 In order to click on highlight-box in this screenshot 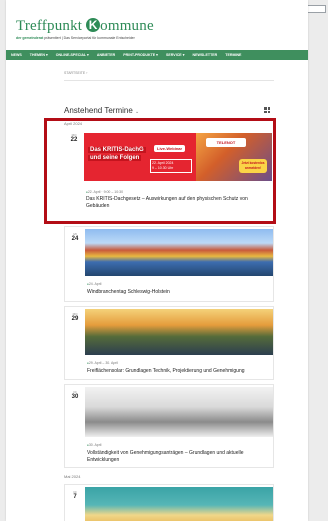, I will do `click(160, 171)`.